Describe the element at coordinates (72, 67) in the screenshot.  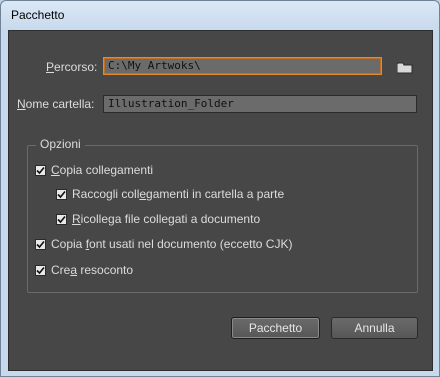
I see `percorso-label: Percorso:` at that location.